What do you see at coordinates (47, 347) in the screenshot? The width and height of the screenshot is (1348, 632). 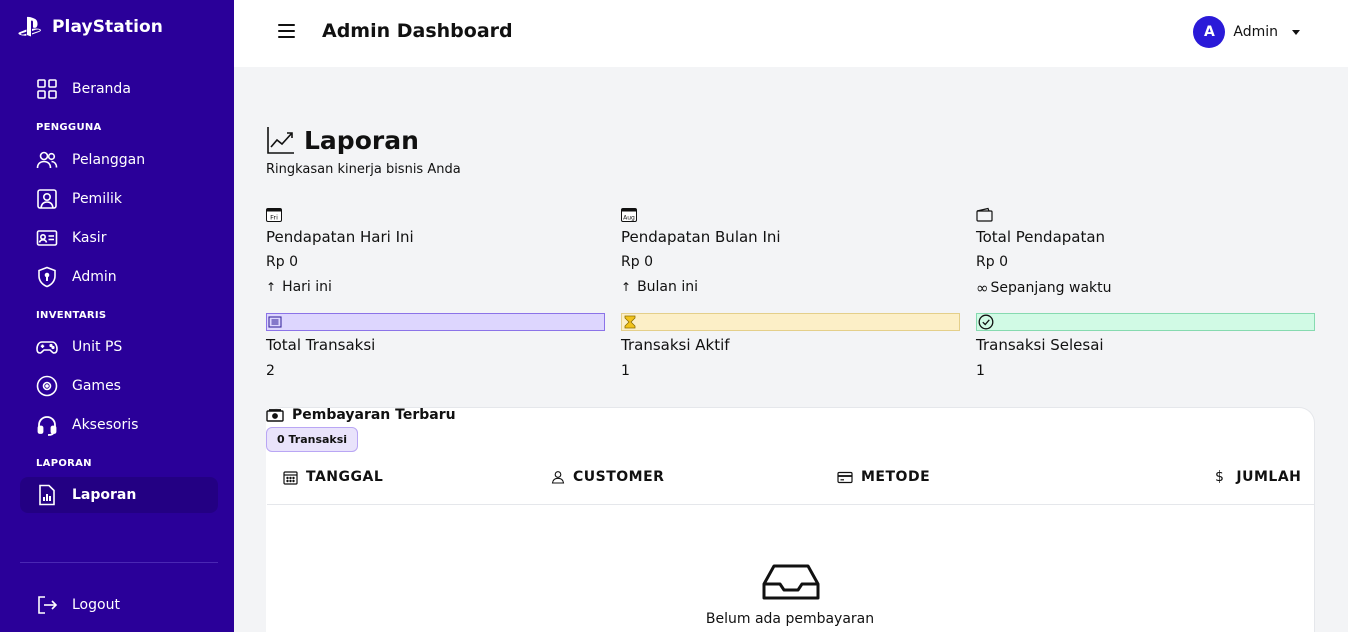 I see `gamepad-icon` at bounding box center [47, 347].